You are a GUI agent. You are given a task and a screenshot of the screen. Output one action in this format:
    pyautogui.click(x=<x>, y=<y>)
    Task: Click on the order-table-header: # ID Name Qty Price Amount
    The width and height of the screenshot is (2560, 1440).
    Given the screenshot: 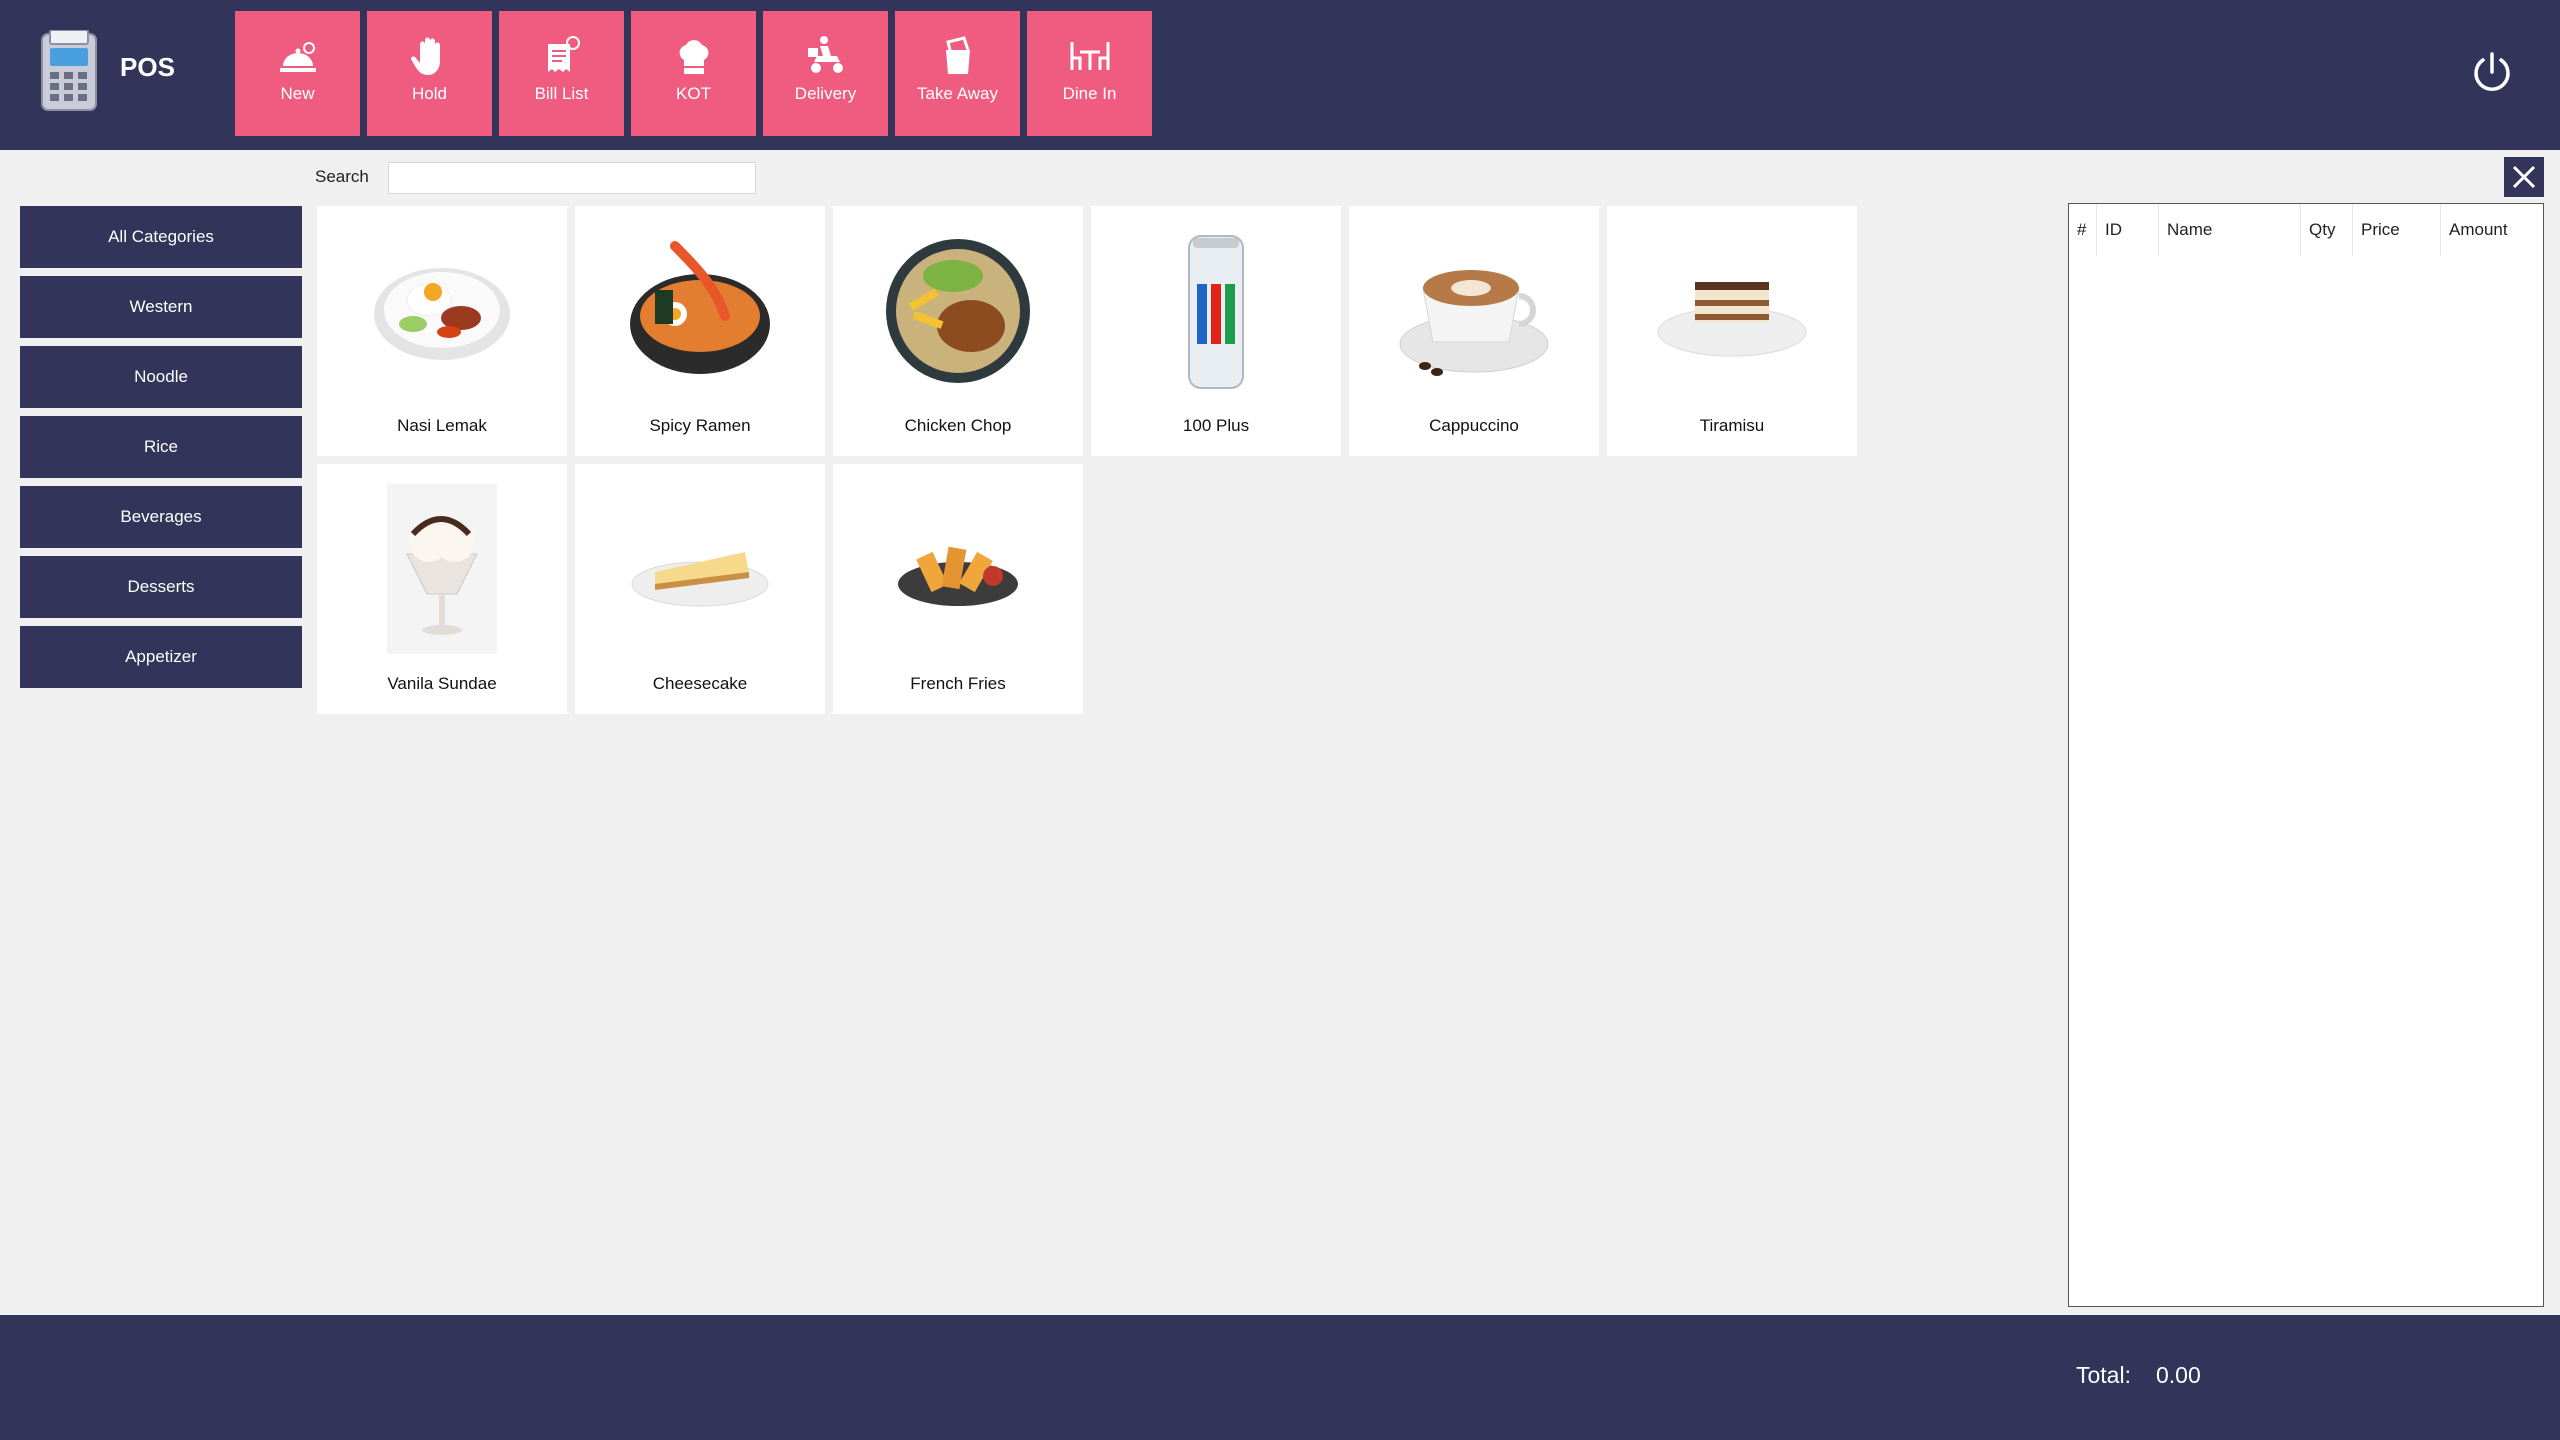 What is the action you would take?
    pyautogui.click(x=2306, y=230)
    